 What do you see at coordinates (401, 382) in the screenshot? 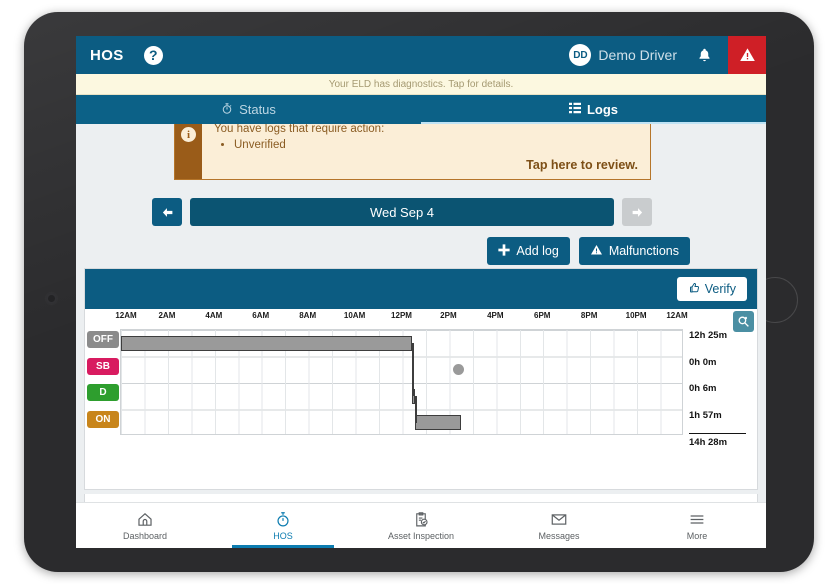
I see `chart-grid` at bounding box center [401, 382].